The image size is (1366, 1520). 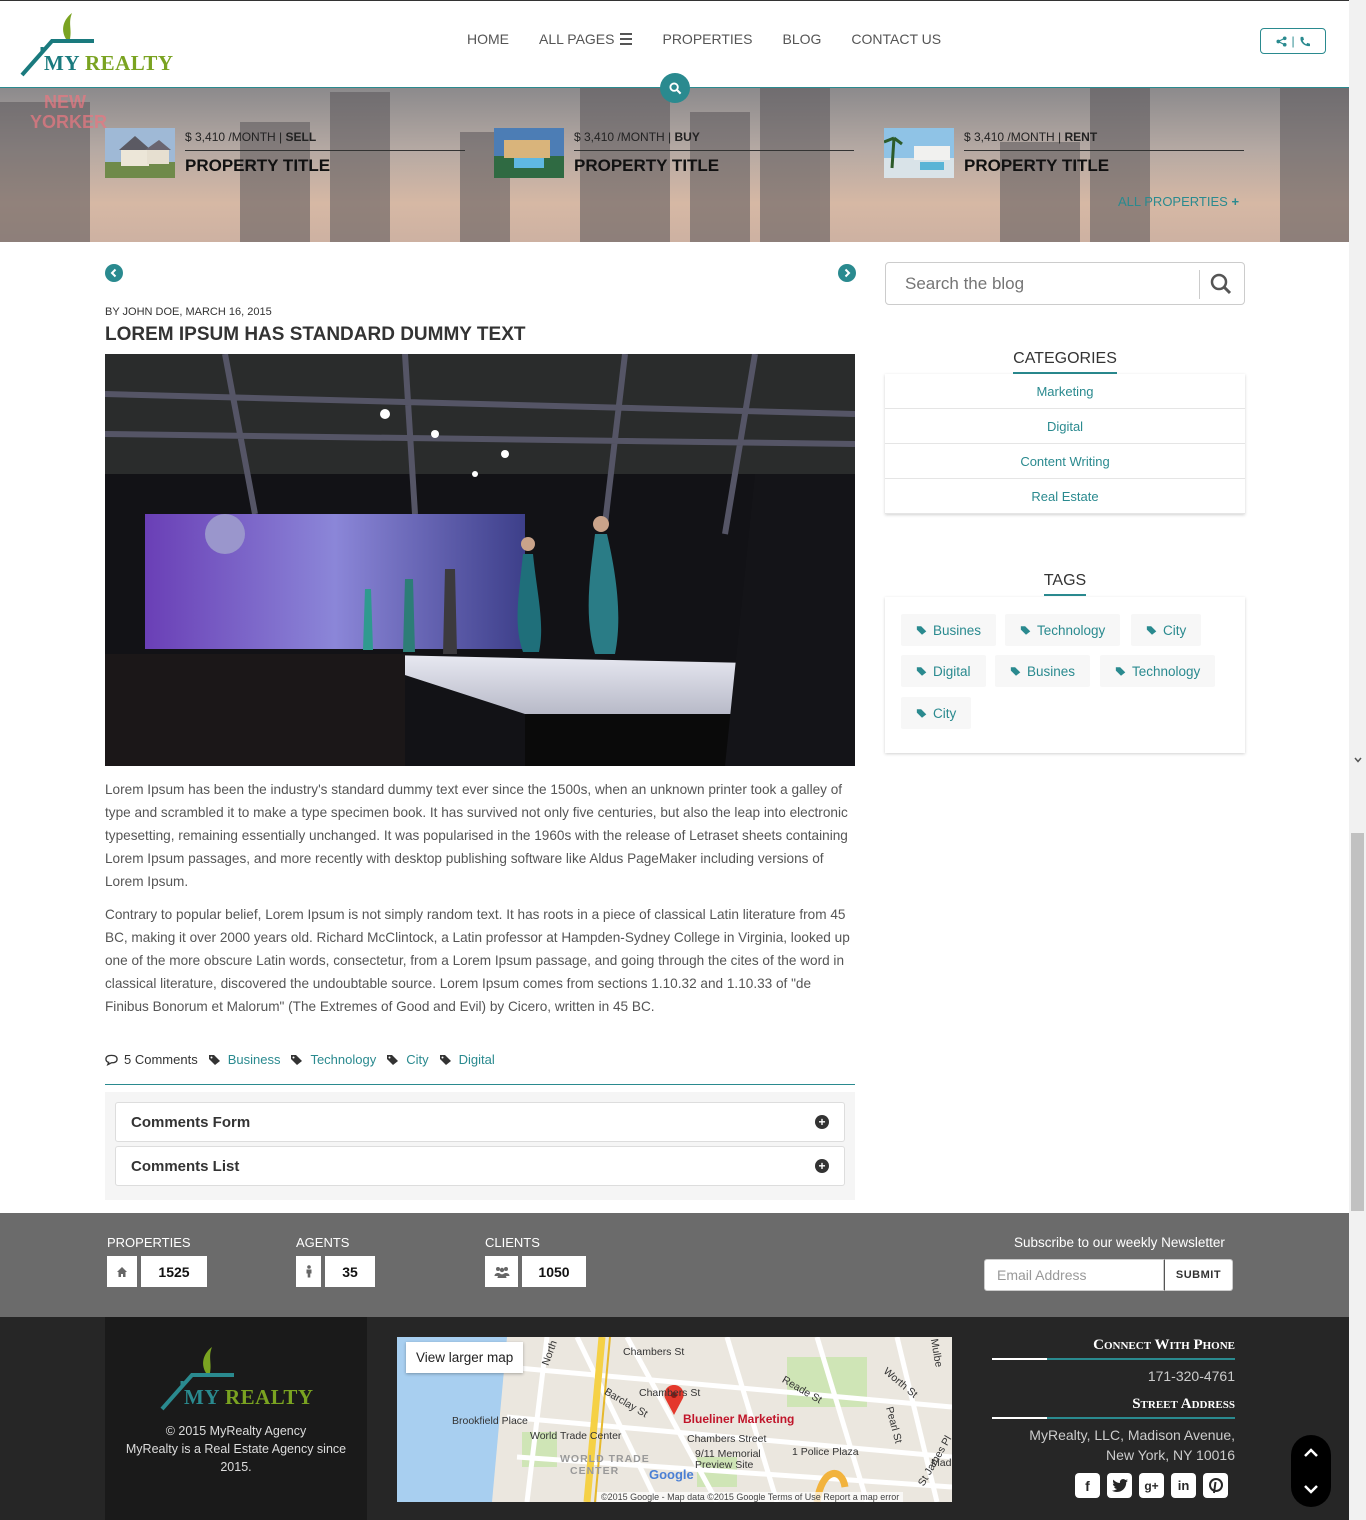 What do you see at coordinates (477, 1059) in the screenshot?
I see `post-tag: Digital` at bounding box center [477, 1059].